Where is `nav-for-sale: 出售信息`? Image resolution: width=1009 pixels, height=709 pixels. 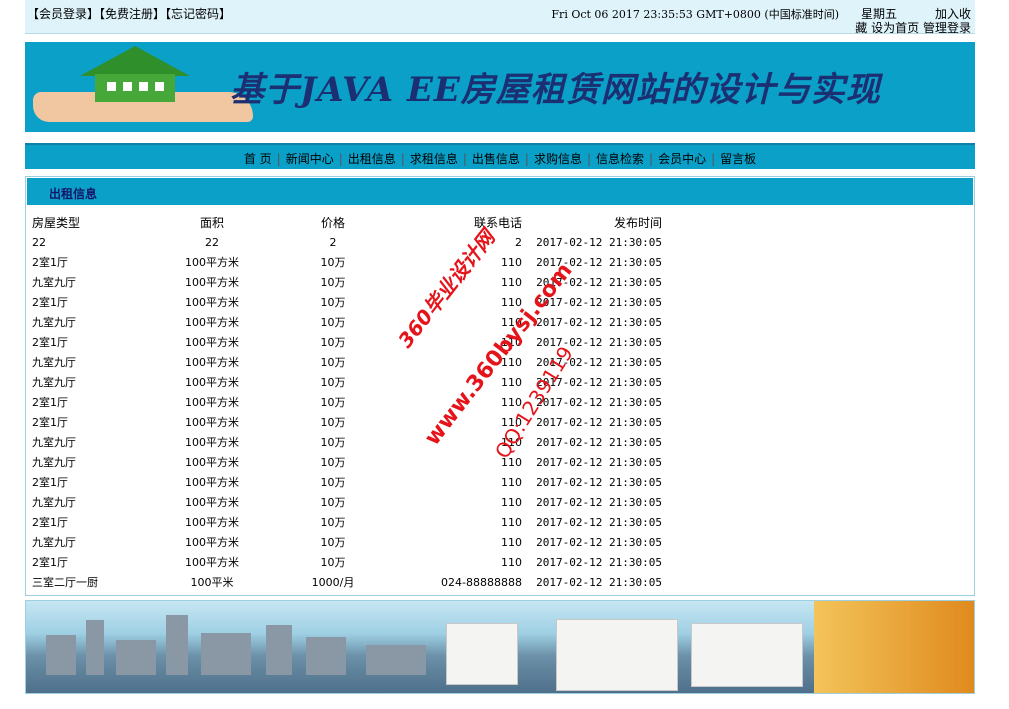
nav-for-sale: 出售信息 is located at coordinates (496, 159).